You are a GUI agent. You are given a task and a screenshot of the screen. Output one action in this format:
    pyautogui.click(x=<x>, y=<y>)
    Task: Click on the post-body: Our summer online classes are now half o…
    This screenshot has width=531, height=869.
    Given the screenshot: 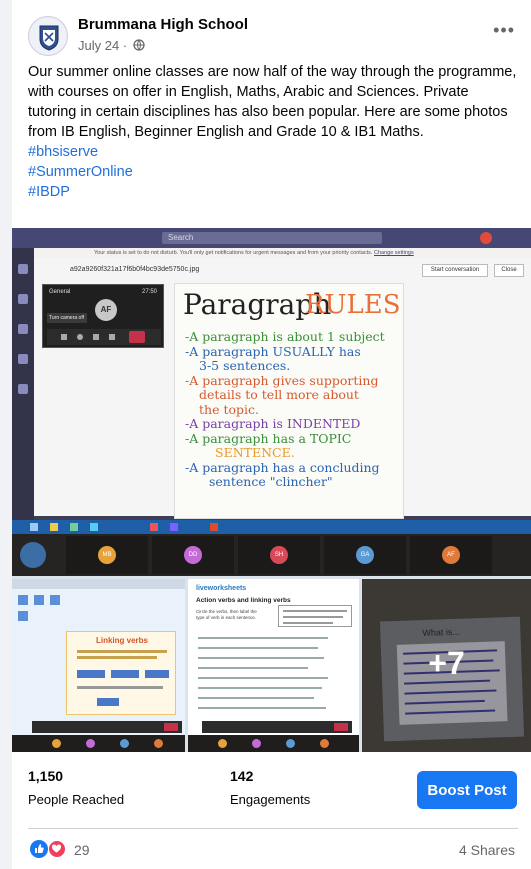 What is the action you would take?
    pyautogui.click(x=272, y=102)
    